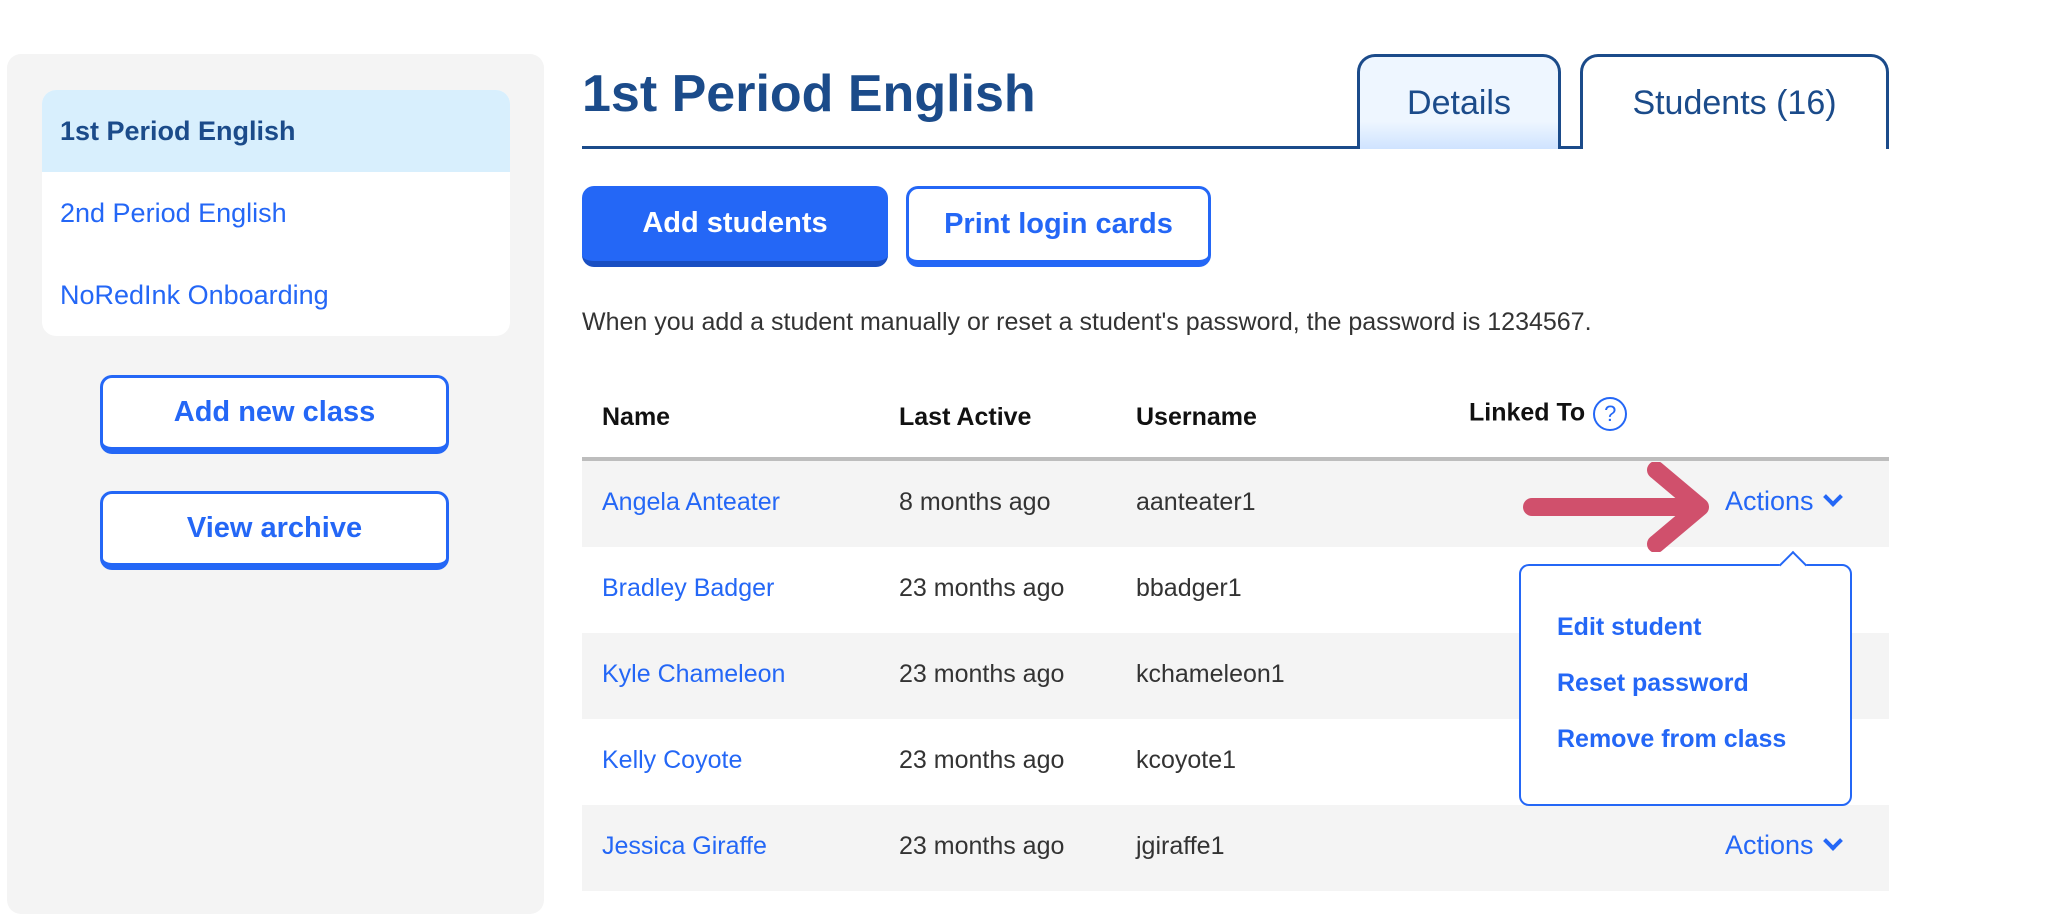  Describe the element at coordinates (691, 502) in the screenshot. I see `student-name-link: Angela Anteater` at that location.